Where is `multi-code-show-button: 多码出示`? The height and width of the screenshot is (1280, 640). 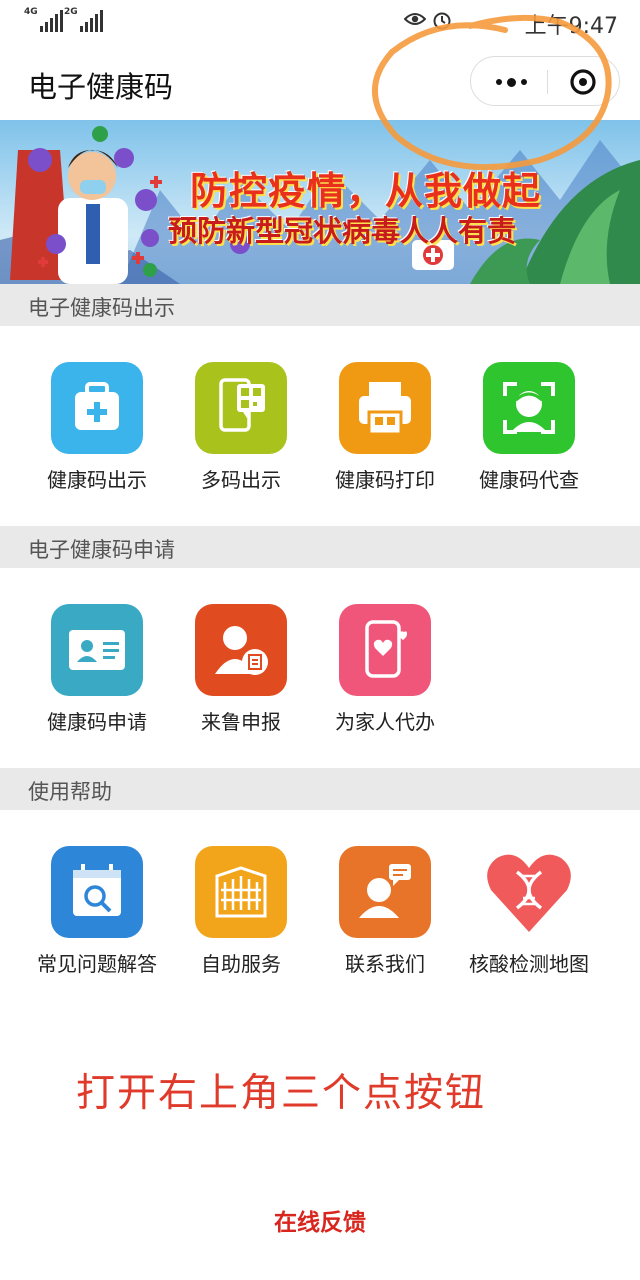 multi-code-show-button: 多码出示 is located at coordinates (241, 437).